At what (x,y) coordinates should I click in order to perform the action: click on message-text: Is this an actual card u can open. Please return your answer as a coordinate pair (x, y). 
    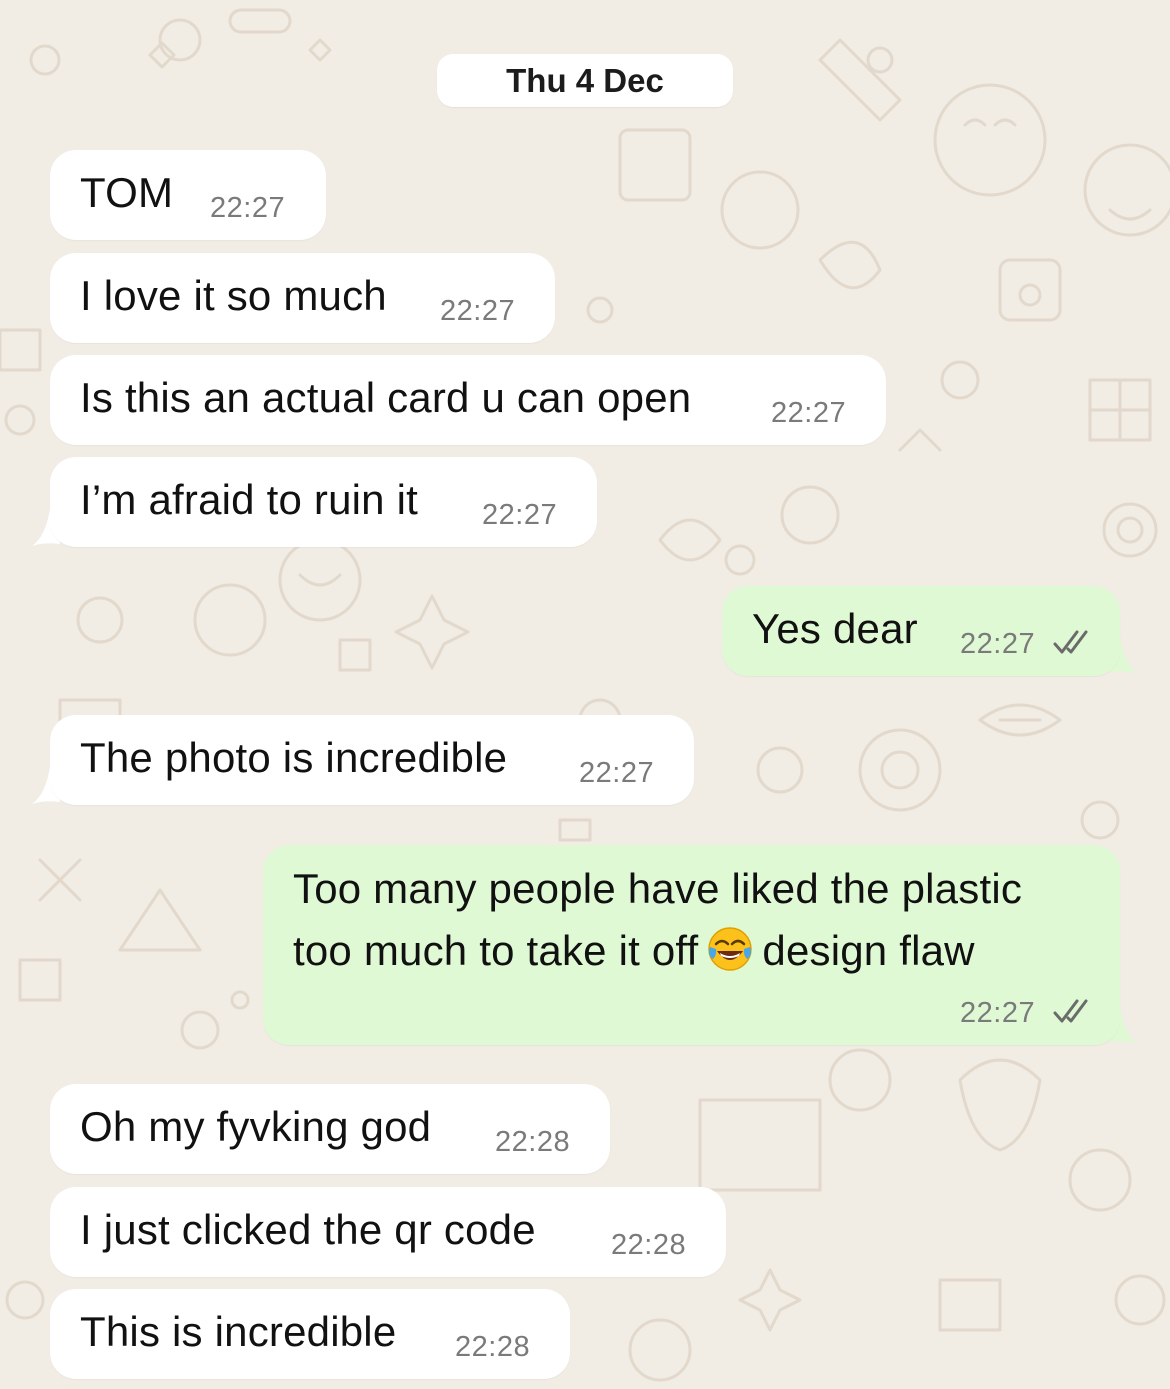
    Looking at the image, I should click on (386, 397).